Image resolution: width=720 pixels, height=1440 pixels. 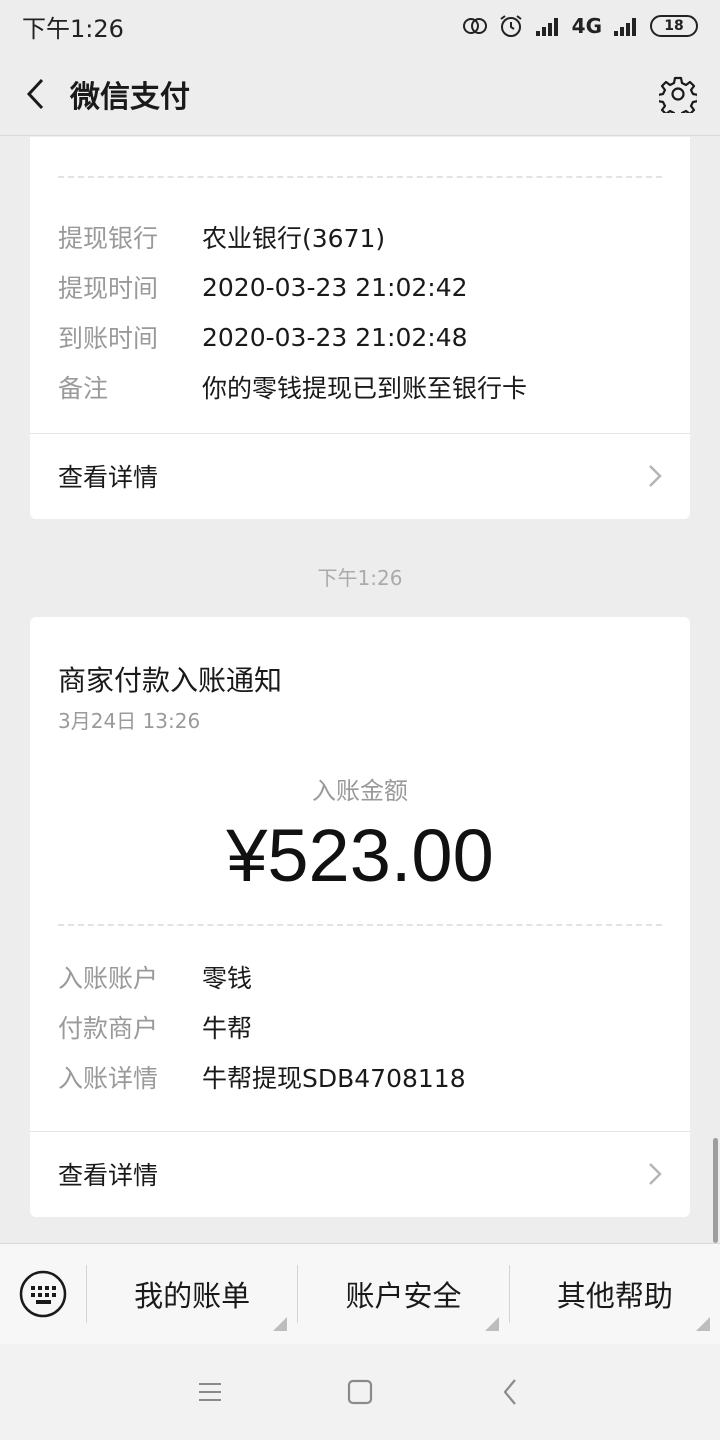 I want to click on info-label: 到账时间, so click(x=108, y=338).